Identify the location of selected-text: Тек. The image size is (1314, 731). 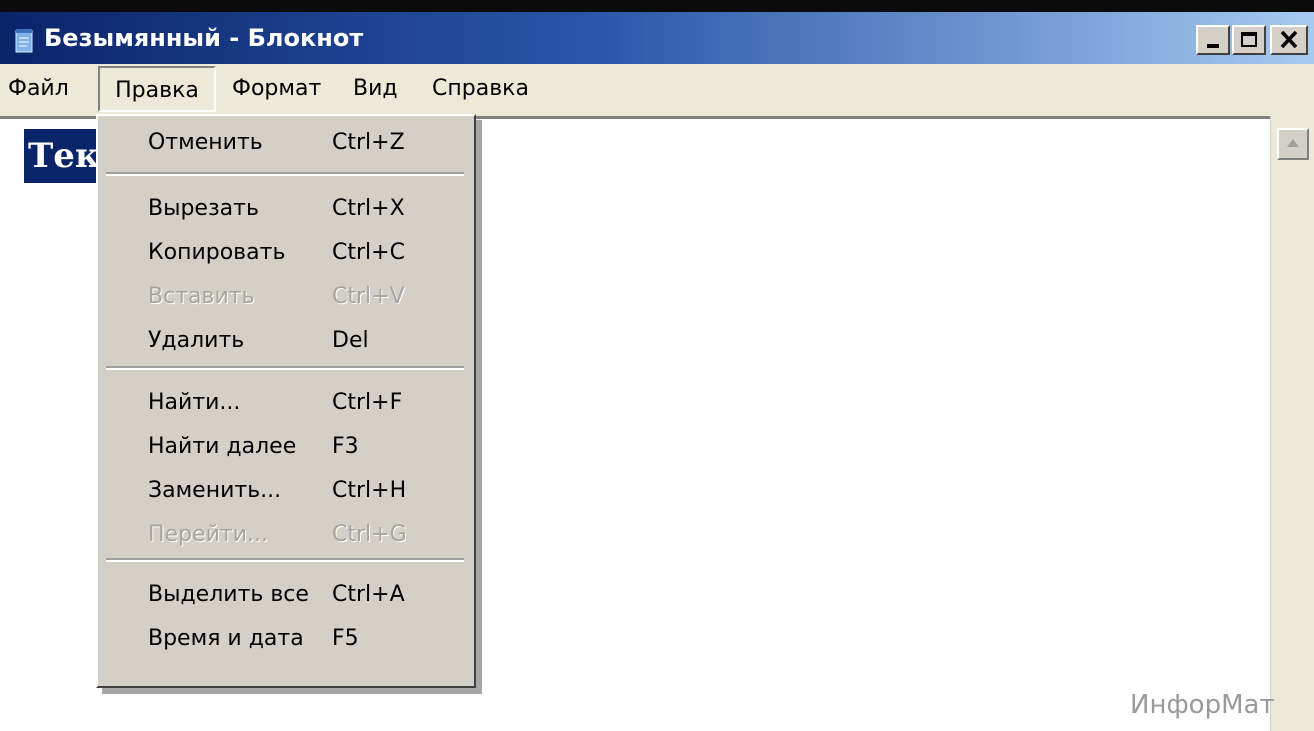
(64, 156).